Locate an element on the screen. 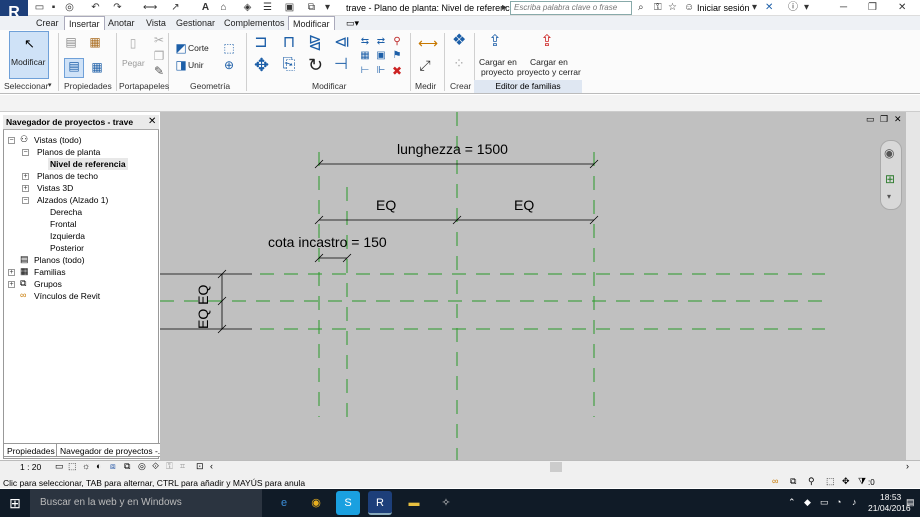 The height and width of the screenshot is (517, 920). volume-icon: ♪ is located at coordinates (854, 502).